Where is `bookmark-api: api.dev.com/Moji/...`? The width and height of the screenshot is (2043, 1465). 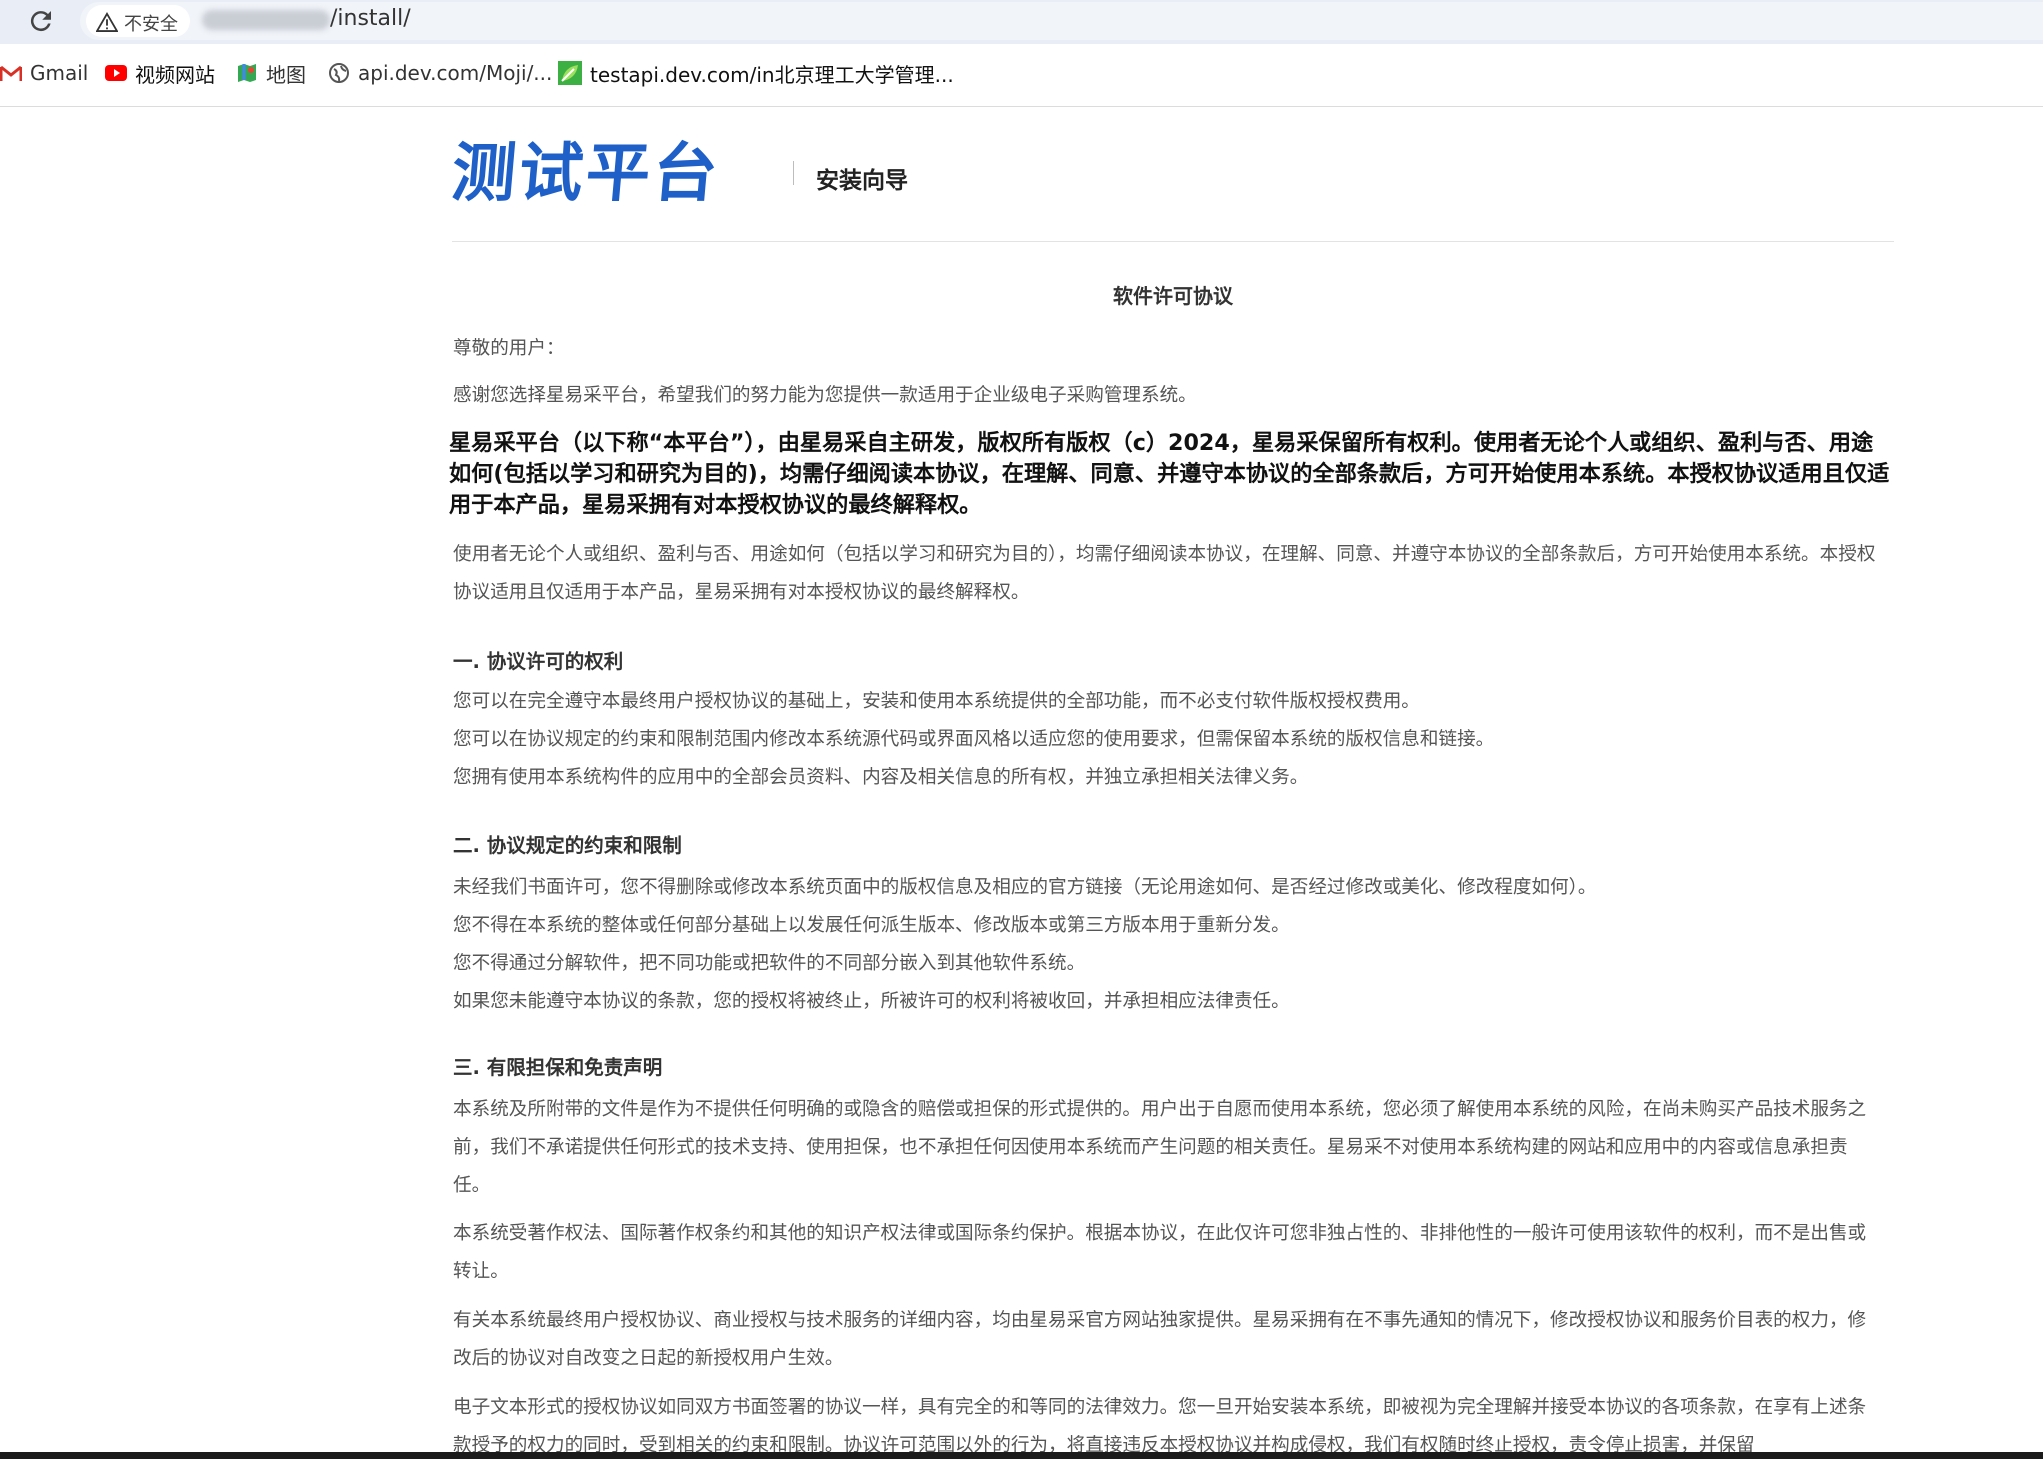 bookmark-api: api.dev.com/Moji/... is located at coordinates (440, 73).